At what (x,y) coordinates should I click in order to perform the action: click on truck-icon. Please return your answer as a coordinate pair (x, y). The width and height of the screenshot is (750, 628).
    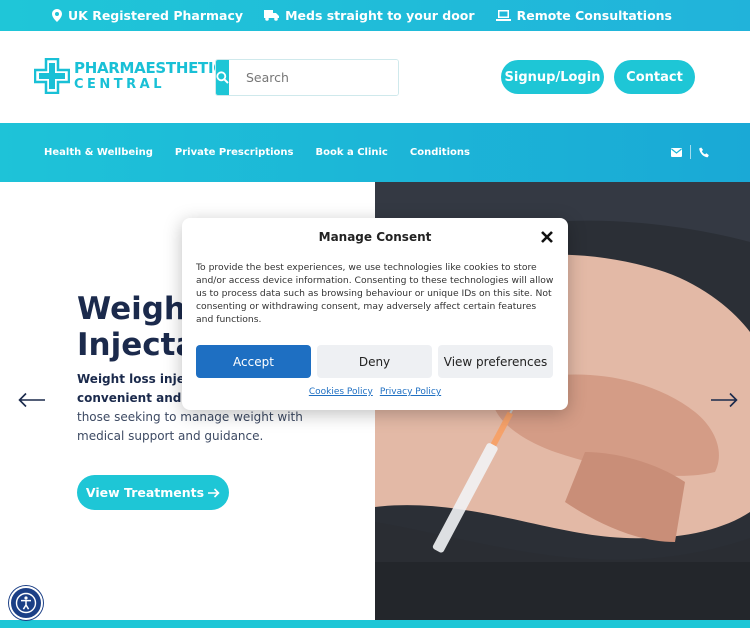
    Looking at the image, I should click on (272, 15).